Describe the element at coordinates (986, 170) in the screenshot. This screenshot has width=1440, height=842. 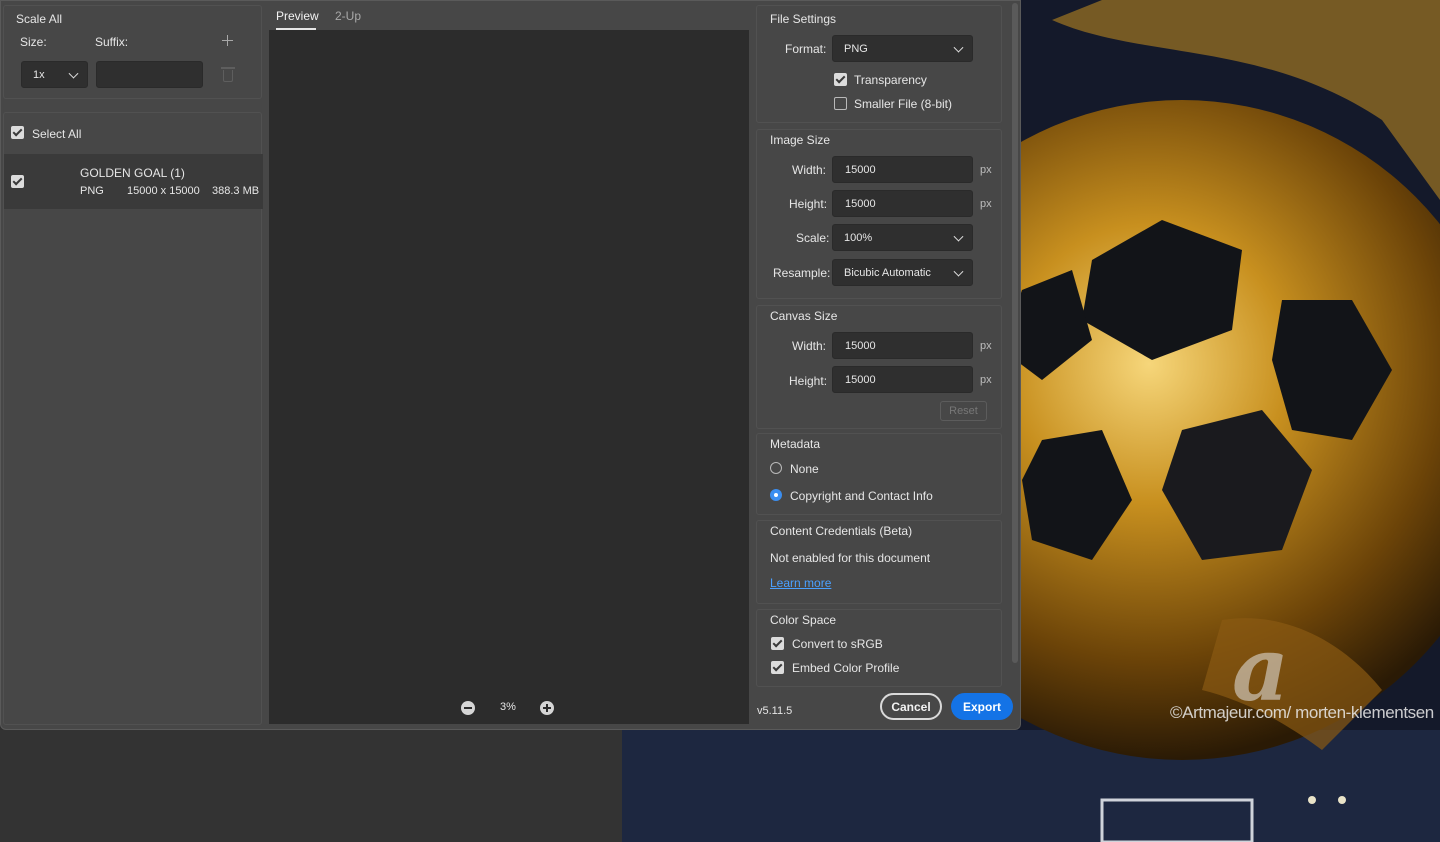
I see `image-width-unit: px` at that location.